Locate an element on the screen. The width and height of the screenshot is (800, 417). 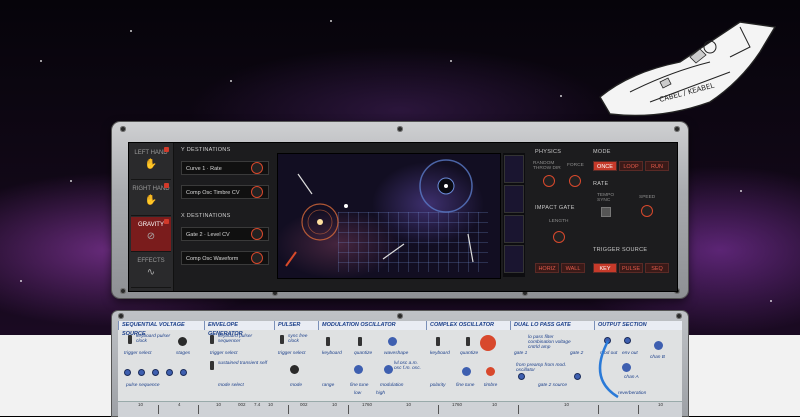
pulser-rate-knob is located at coordinates (294, 369).